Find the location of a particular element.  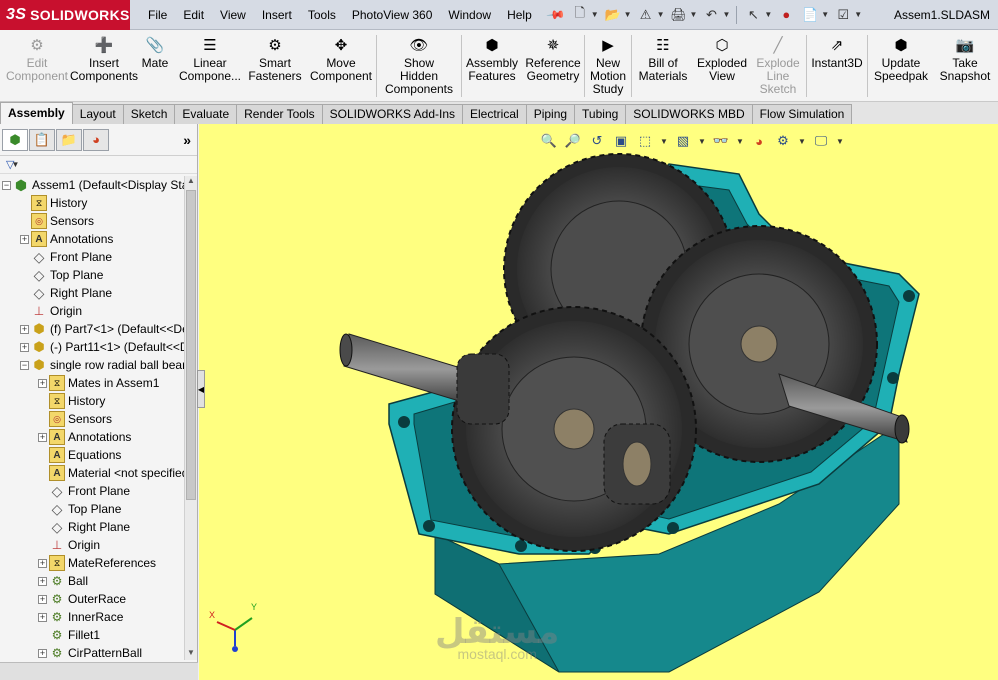

instant3d-button: ⇗ Instant3D is located at coordinates (837, 66).